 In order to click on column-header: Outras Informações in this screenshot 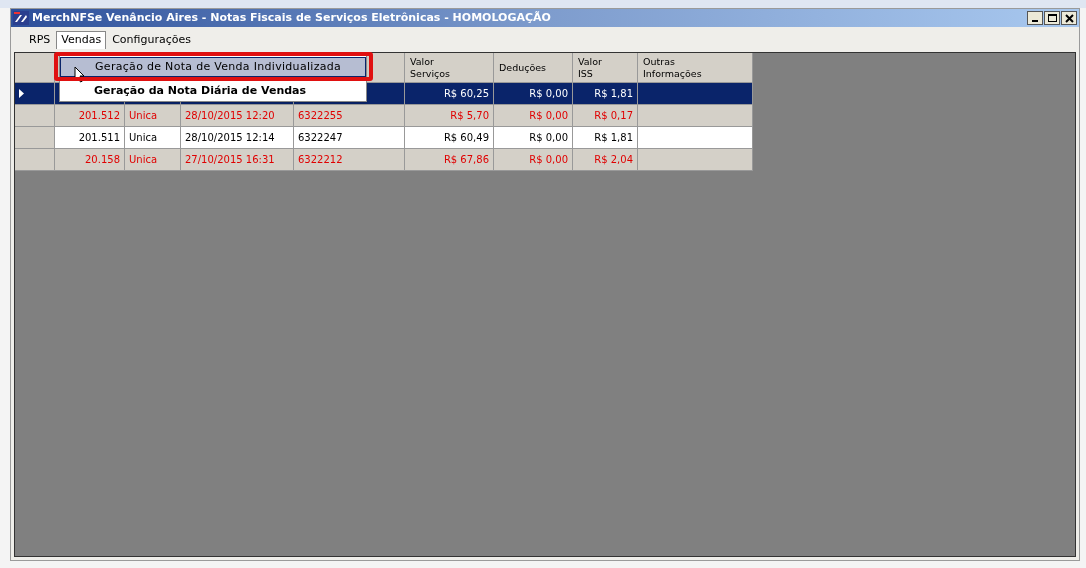, I will do `click(695, 68)`.